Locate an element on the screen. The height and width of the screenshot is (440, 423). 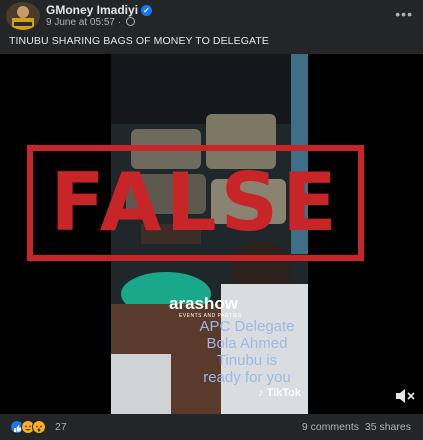
post-caption: TINUBU SHARING BAGS OF MONEY TO DELEGATE is located at coordinates (139, 41).